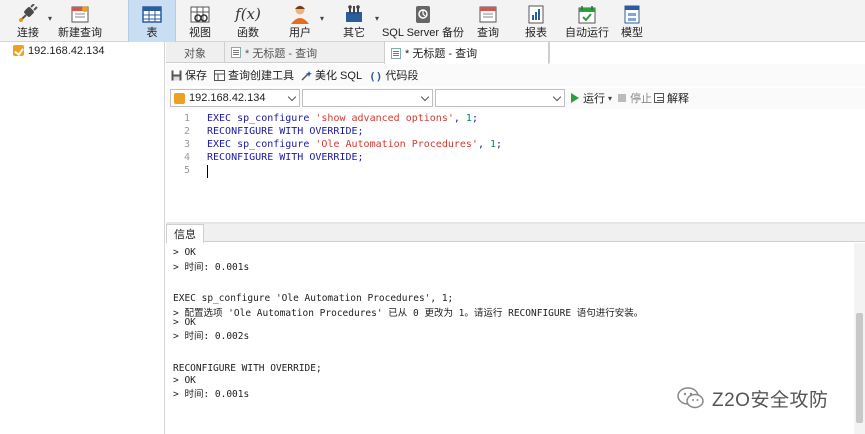  What do you see at coordinates (641, 99) in the screenshot?
I see `stop-label: 停止` at bounding box center [641, 99].